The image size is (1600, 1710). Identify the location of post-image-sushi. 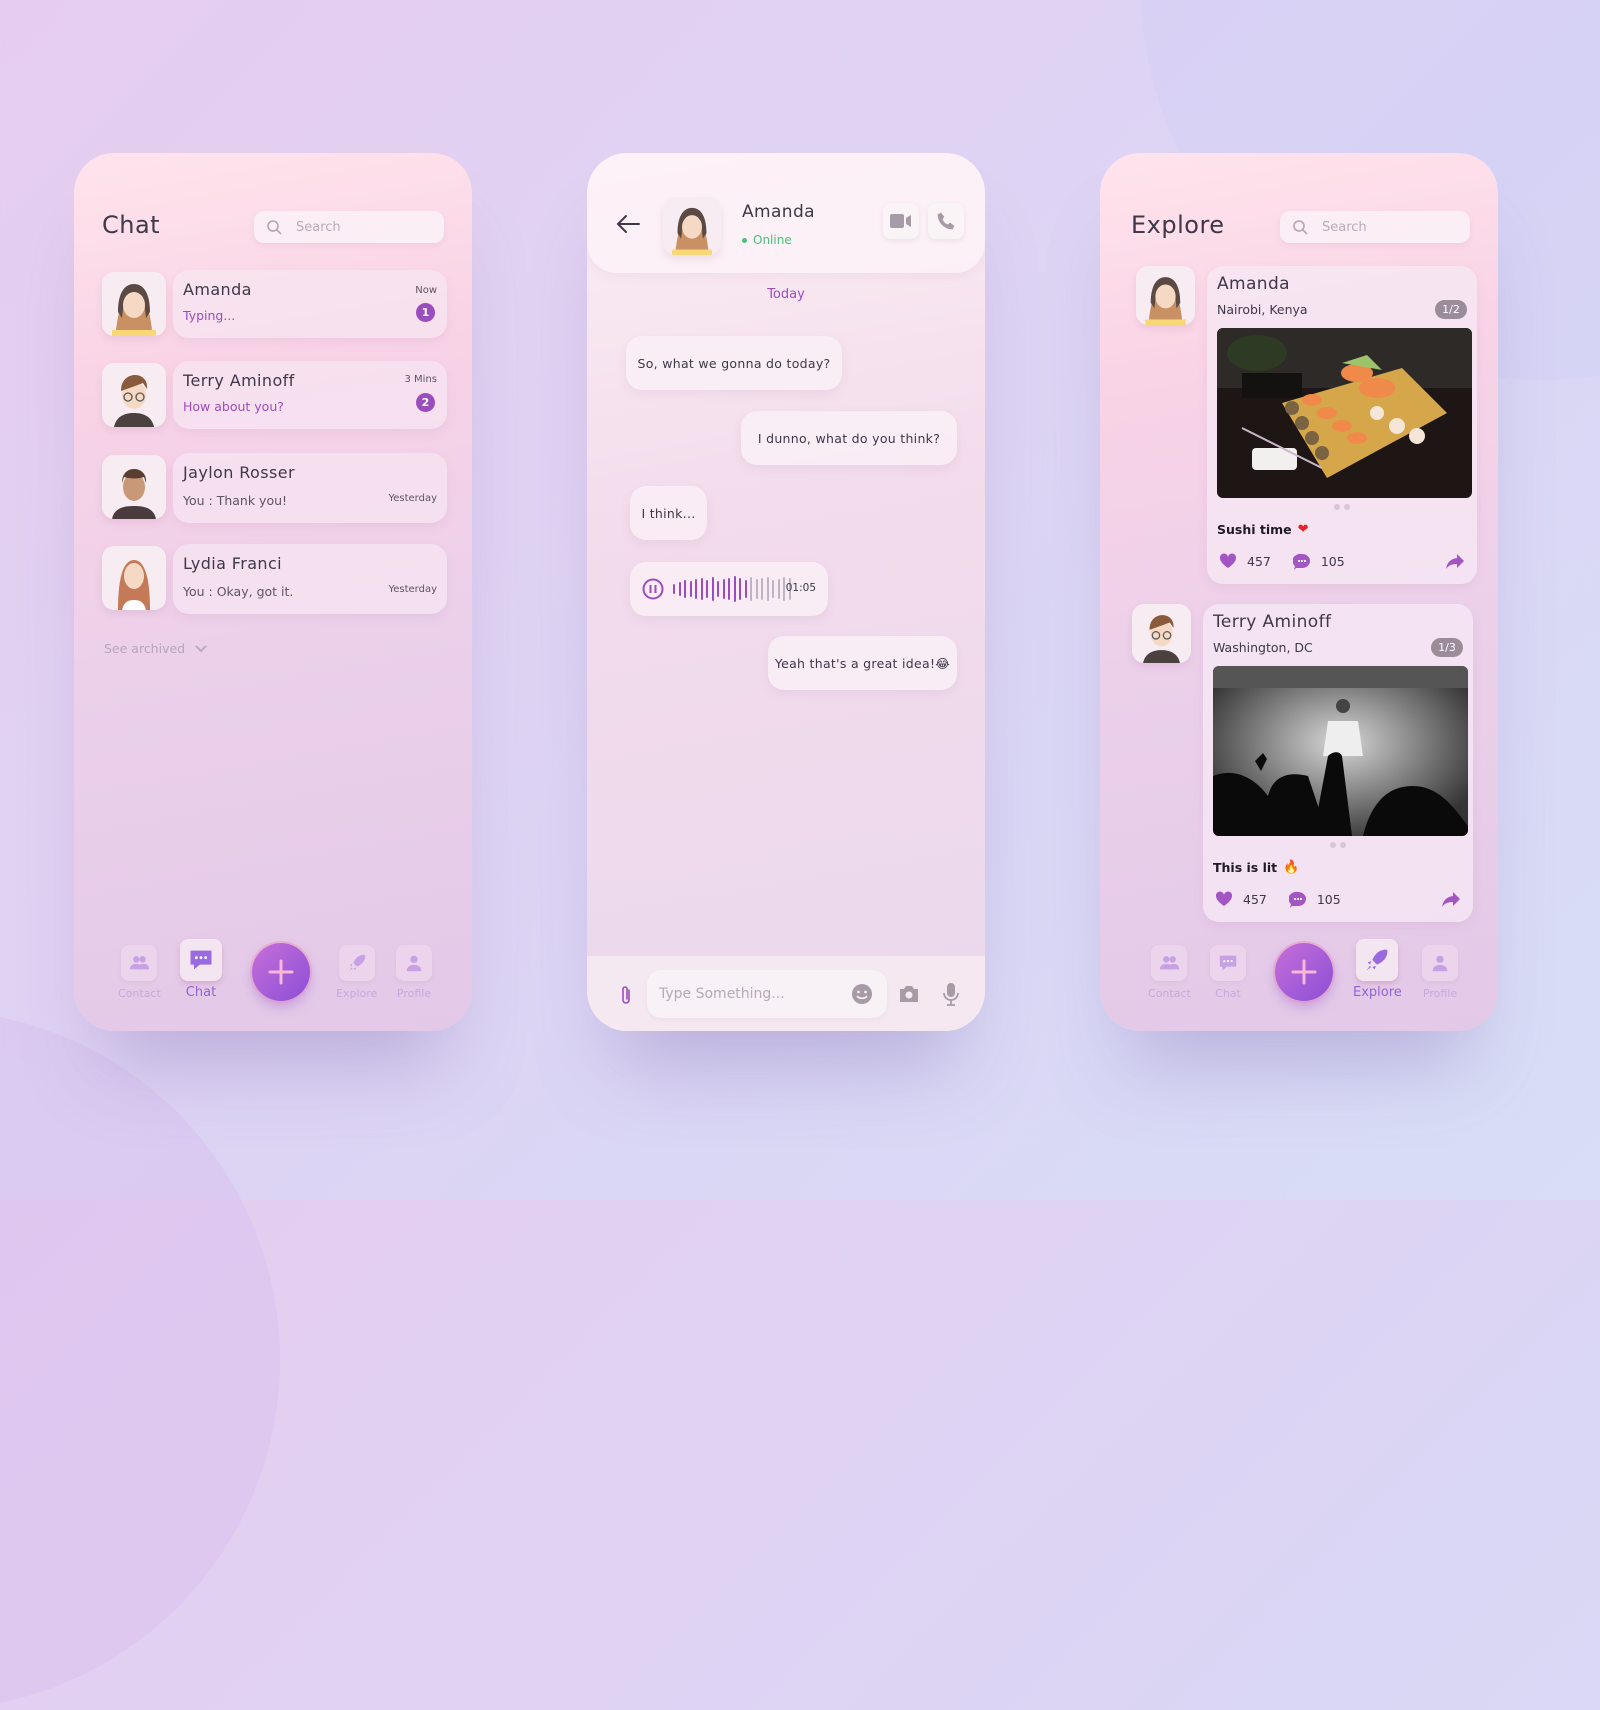
(1344, 413).